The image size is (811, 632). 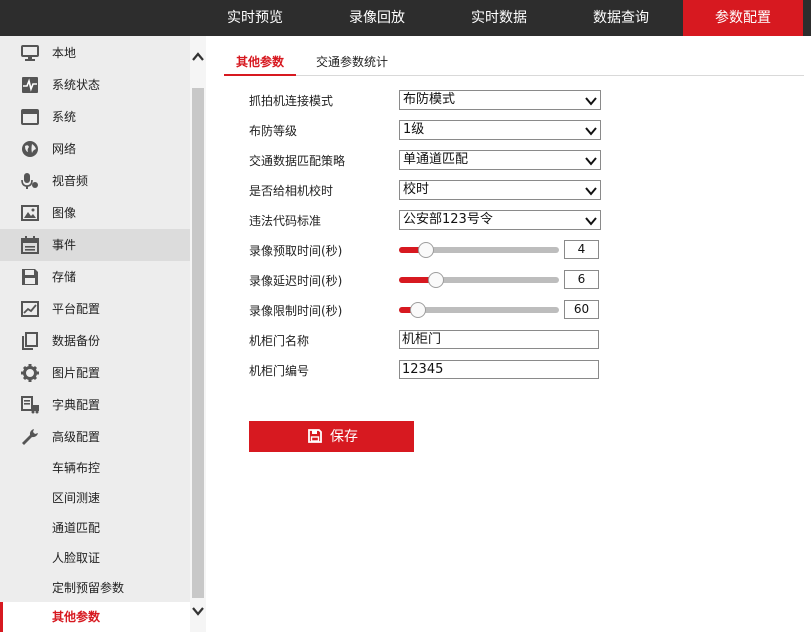 I want to click on sidebar-scrollbar, so click(x=198, y=334).